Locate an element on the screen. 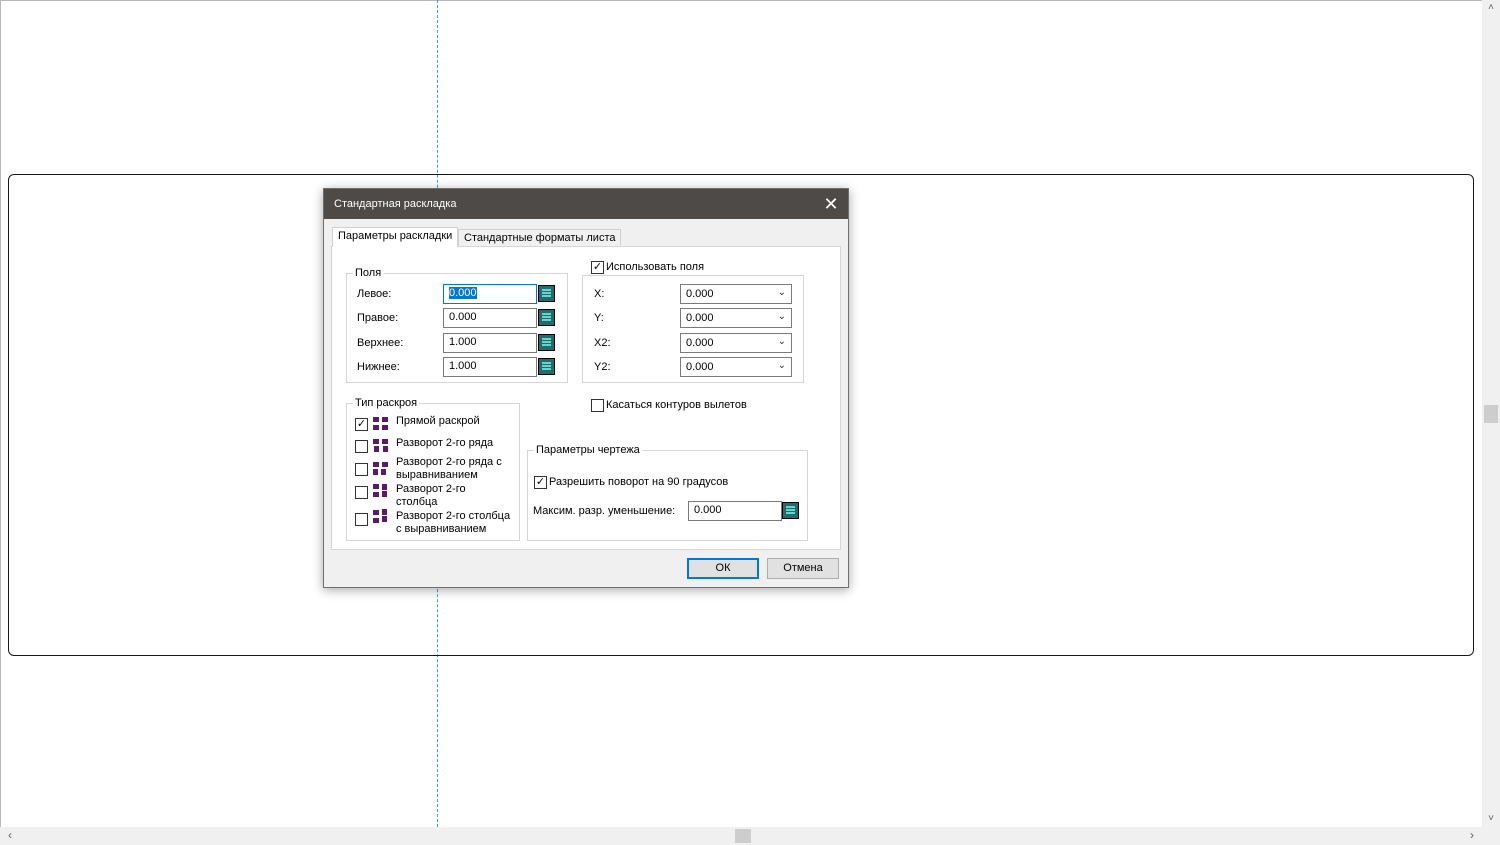 The height and width of the screenshot is (845, 1500). row2-turn-label: Разворот 2-го ряда is located at coordinates (445, 443).